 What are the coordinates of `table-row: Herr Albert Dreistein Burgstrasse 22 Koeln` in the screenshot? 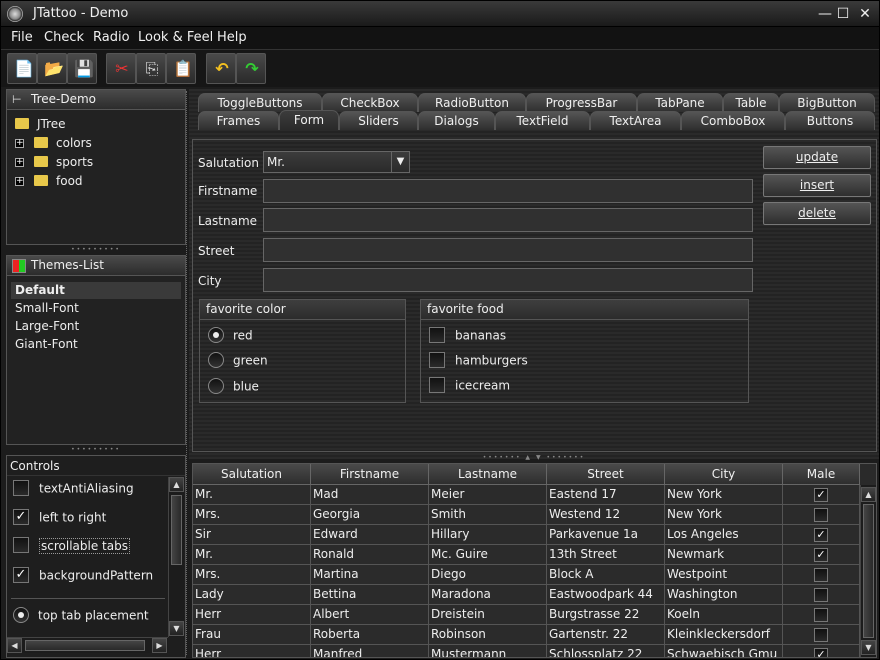 It's located at (526, 615).